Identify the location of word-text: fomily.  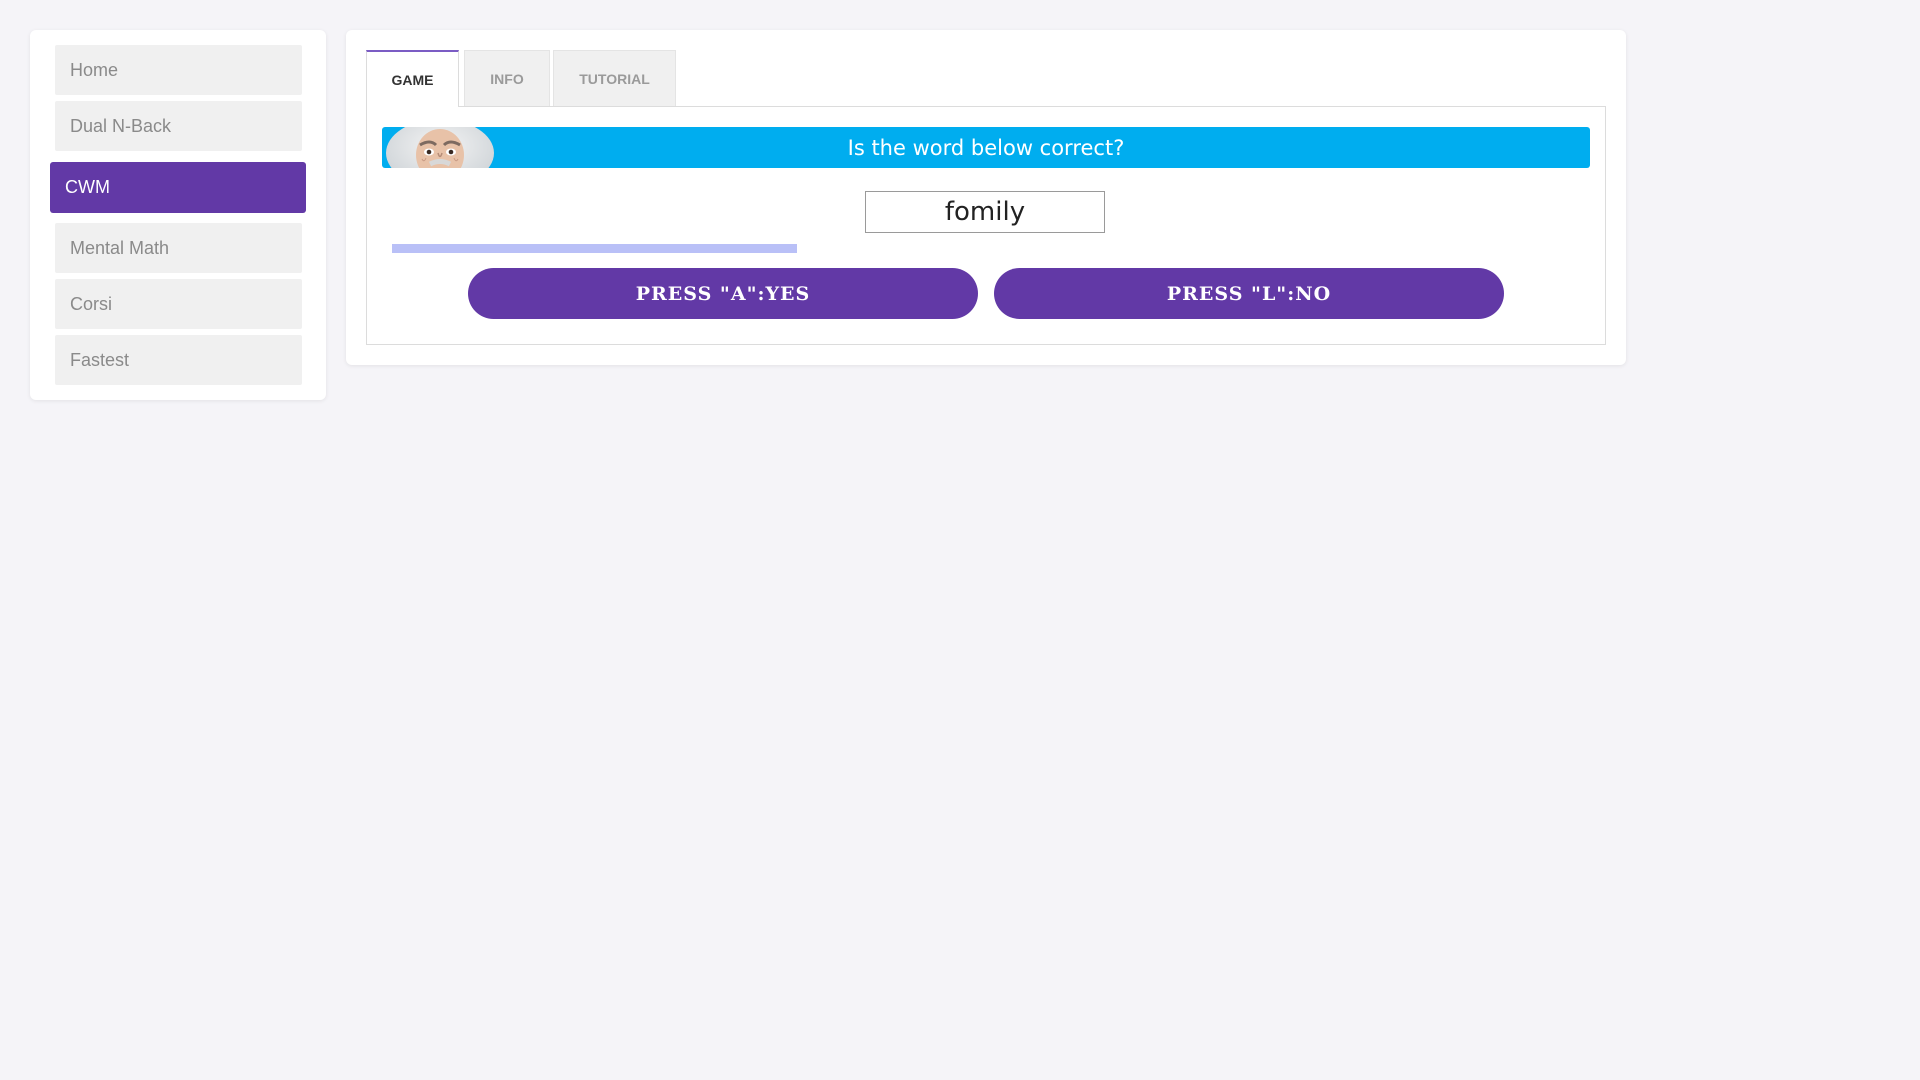
(985, 212).